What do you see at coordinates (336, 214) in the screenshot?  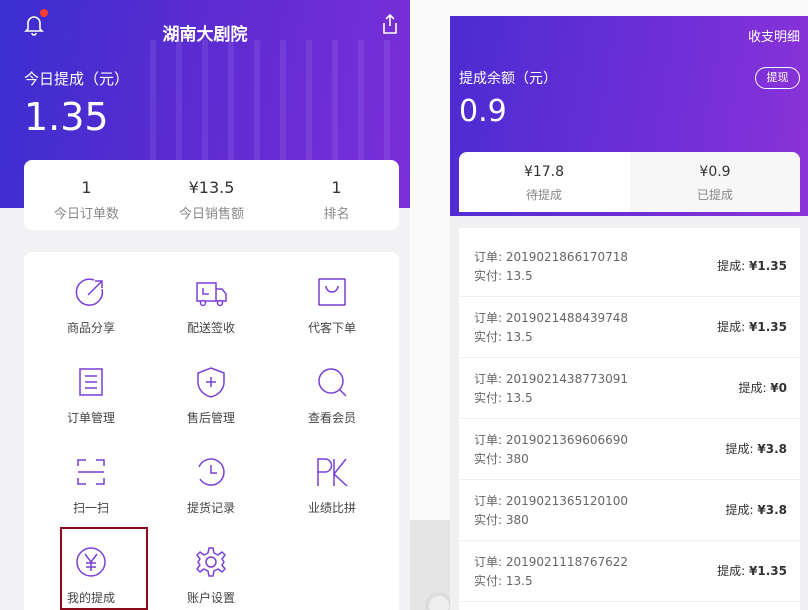 I see `stat-label: 排名` at bounding box center [336, 214].